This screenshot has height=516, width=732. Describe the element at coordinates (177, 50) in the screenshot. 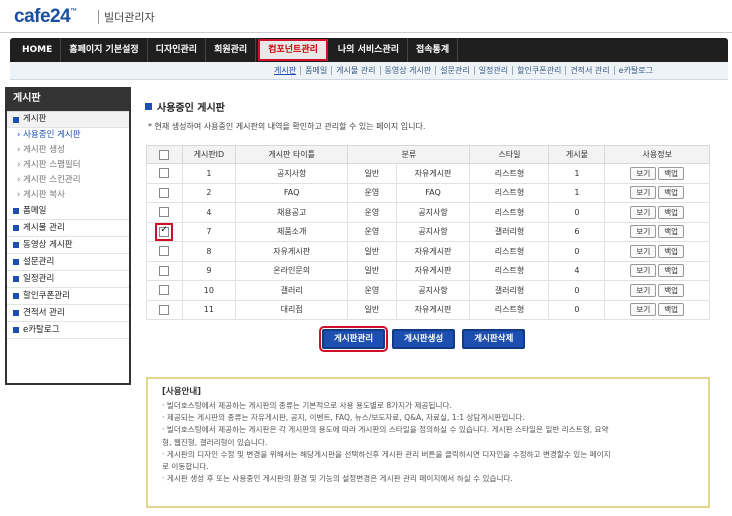

I see `nav-item: 디자인관리` at that location.